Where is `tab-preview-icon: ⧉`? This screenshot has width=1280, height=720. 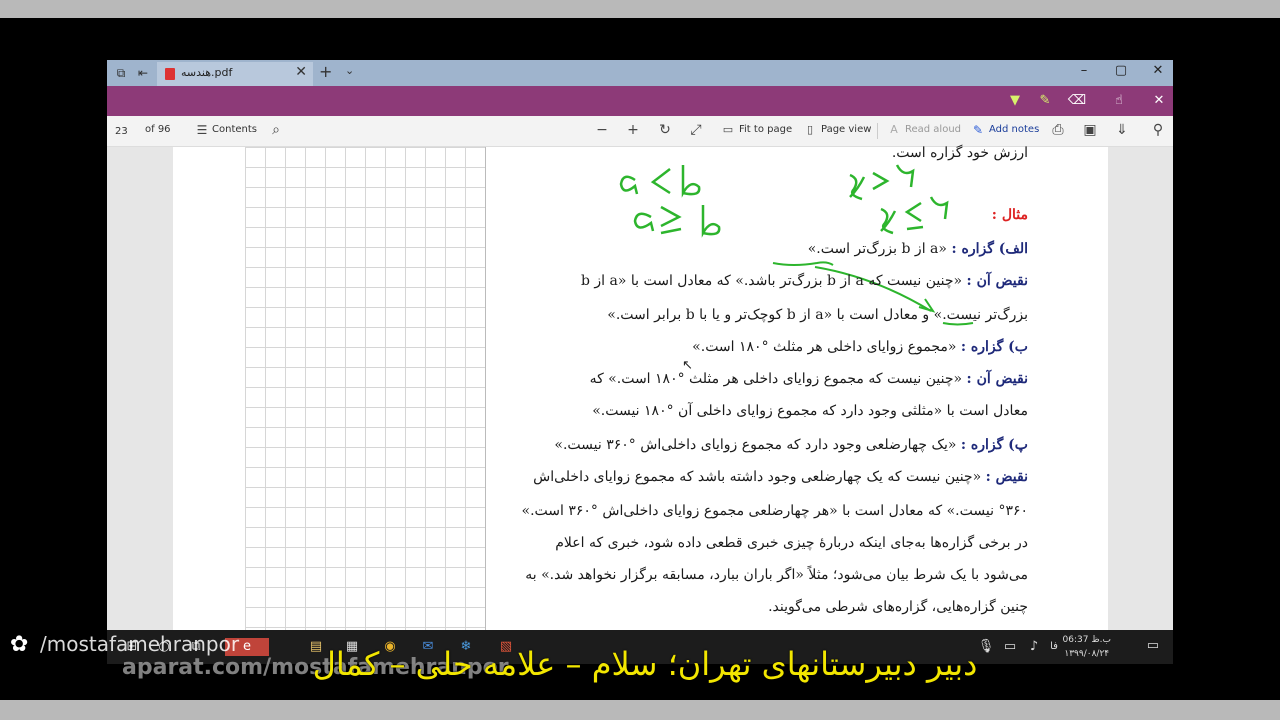
tab-preview-icon: ⧉ is located at coordinates (121, 73).